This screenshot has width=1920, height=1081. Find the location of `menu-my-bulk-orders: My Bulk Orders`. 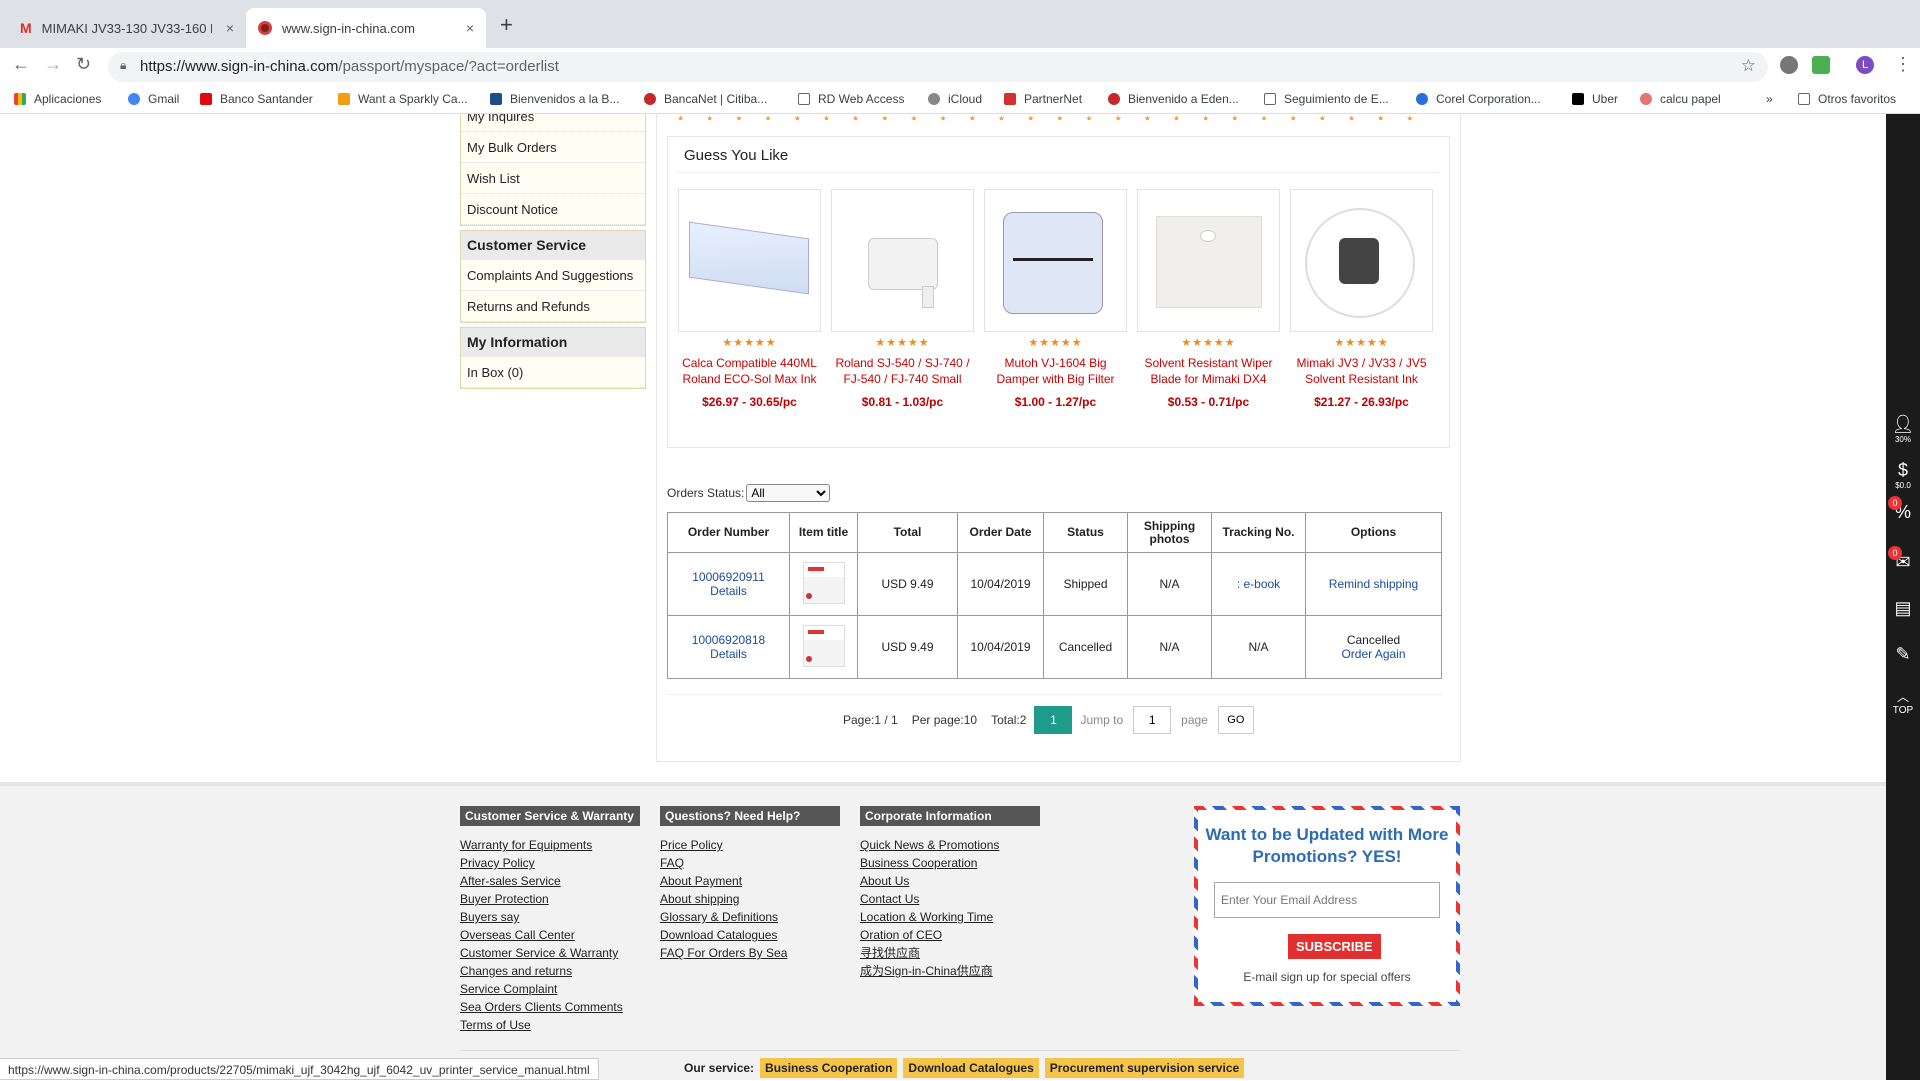

menu-my-bulk-orders: My Bulk Orders is located at coordinates (553, 147).